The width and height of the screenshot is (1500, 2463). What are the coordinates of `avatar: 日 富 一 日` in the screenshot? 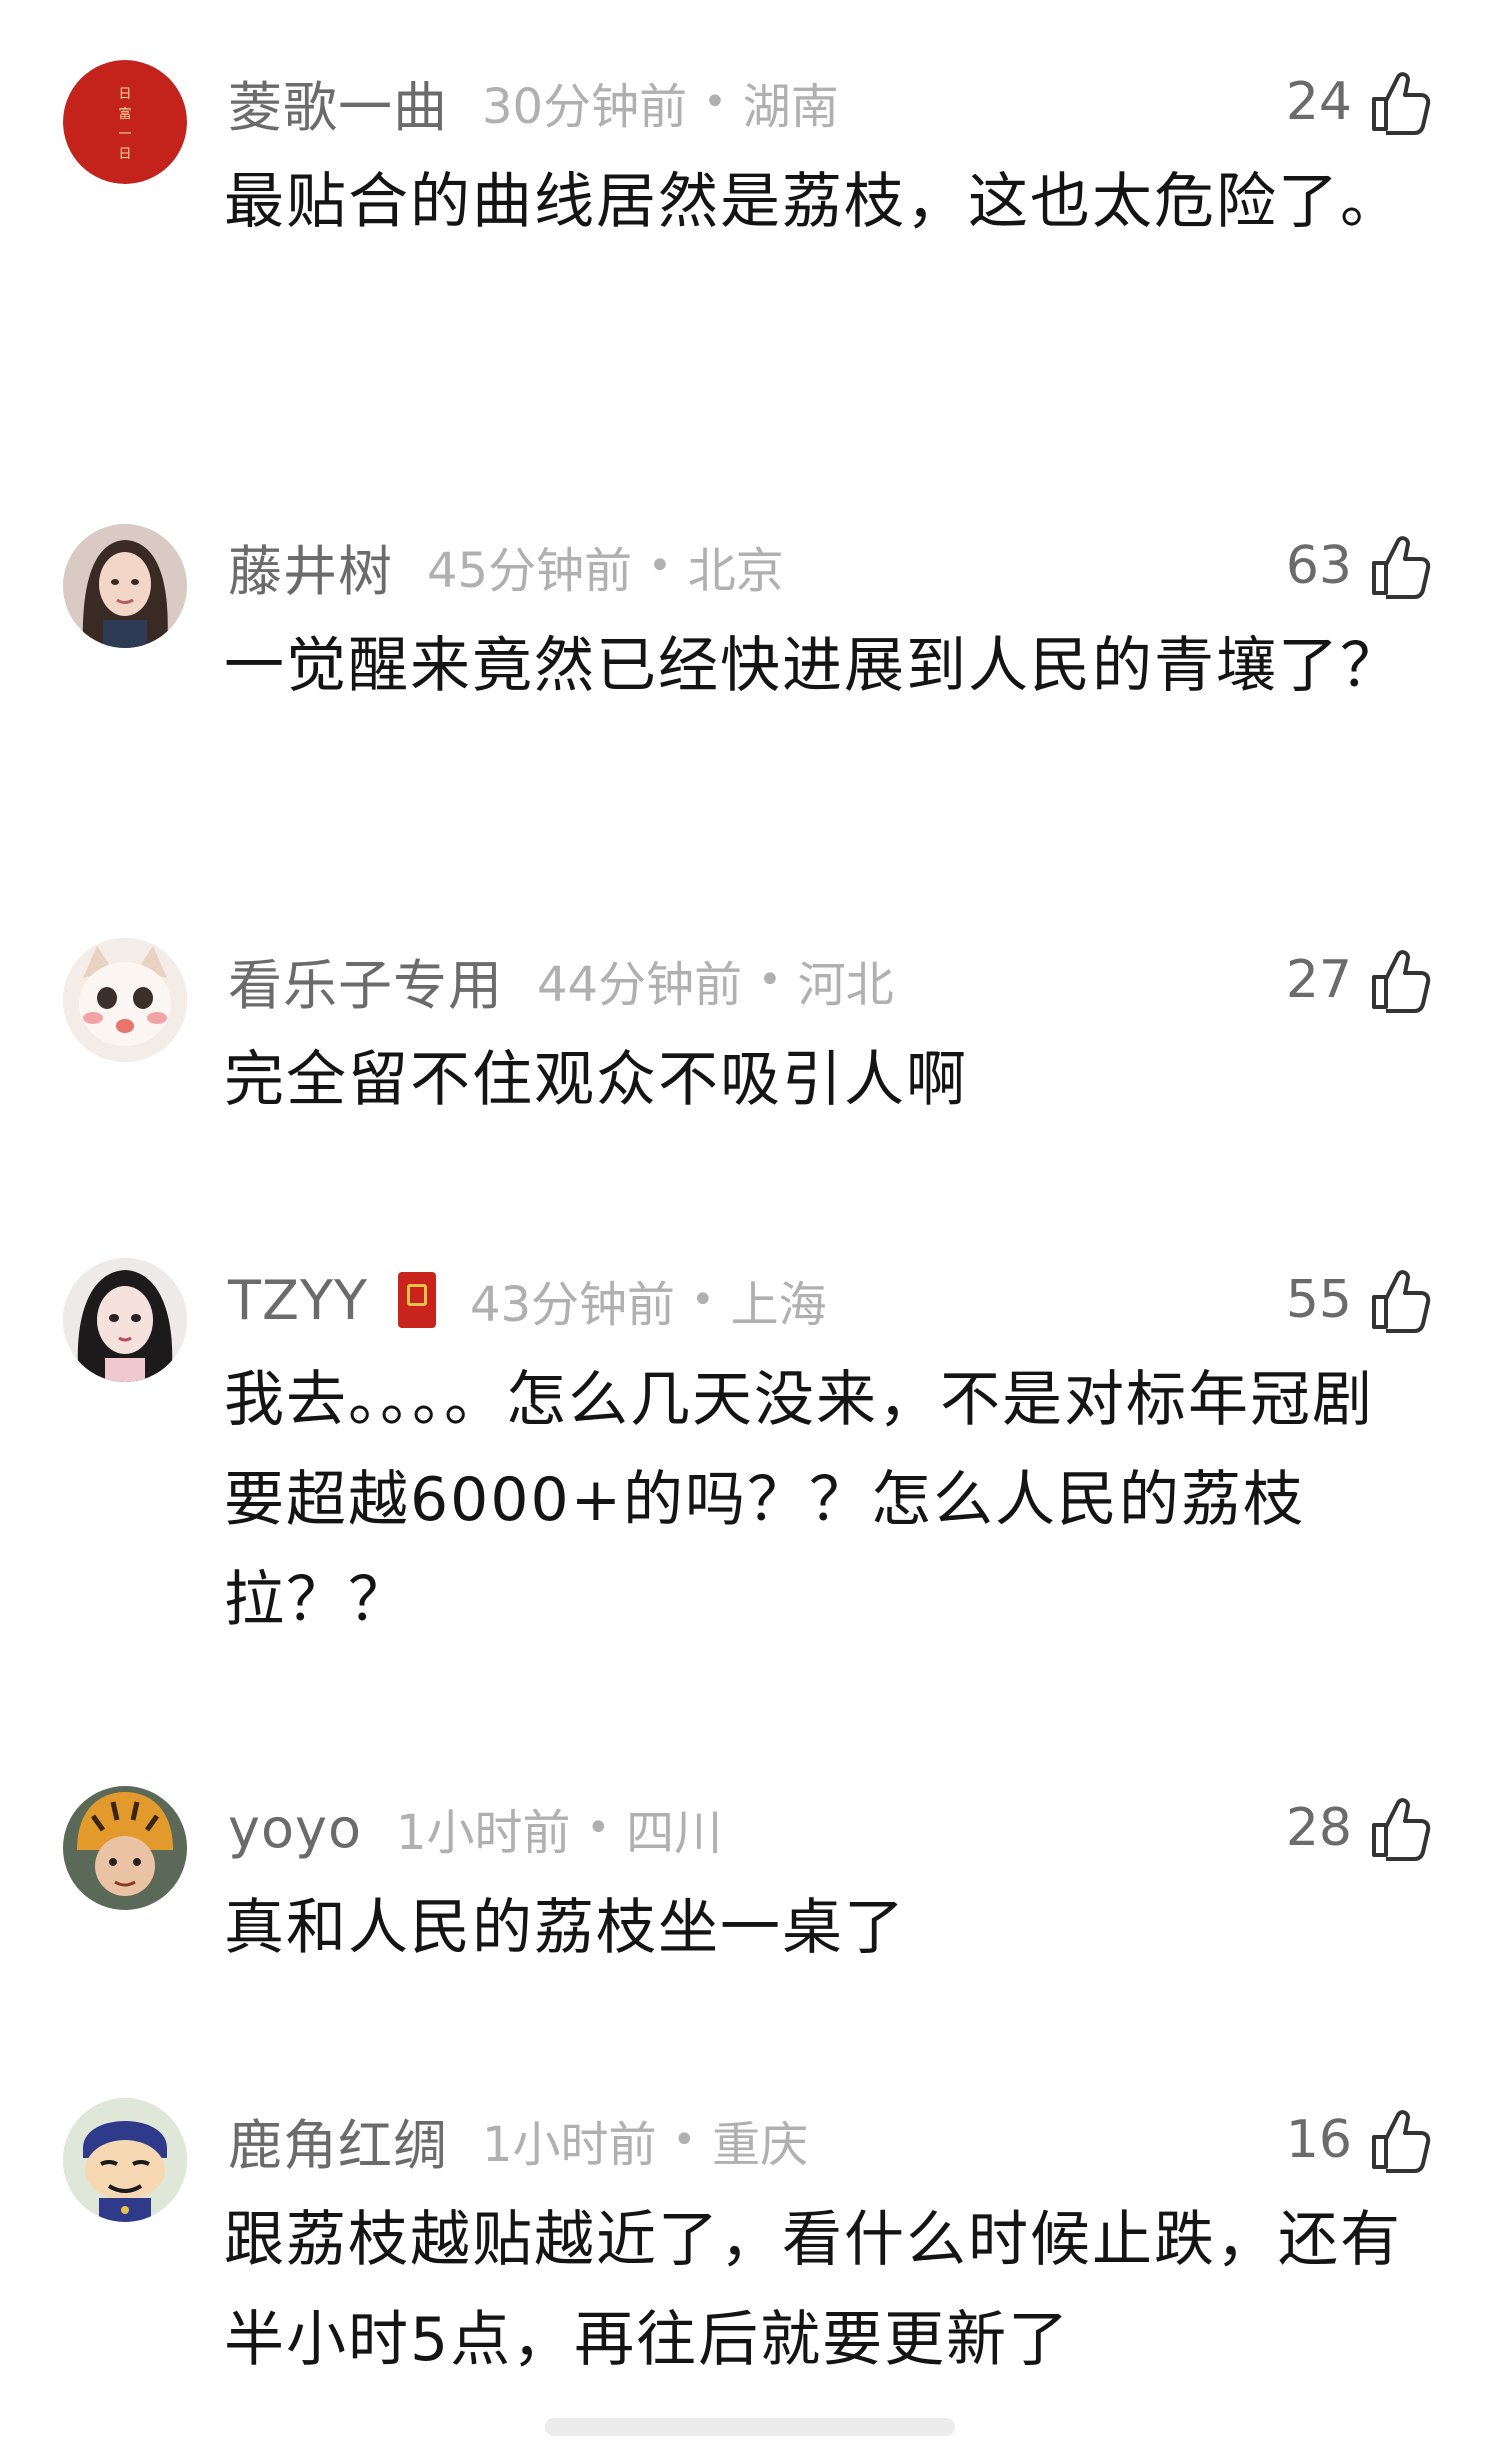 It's located at (125, 122).